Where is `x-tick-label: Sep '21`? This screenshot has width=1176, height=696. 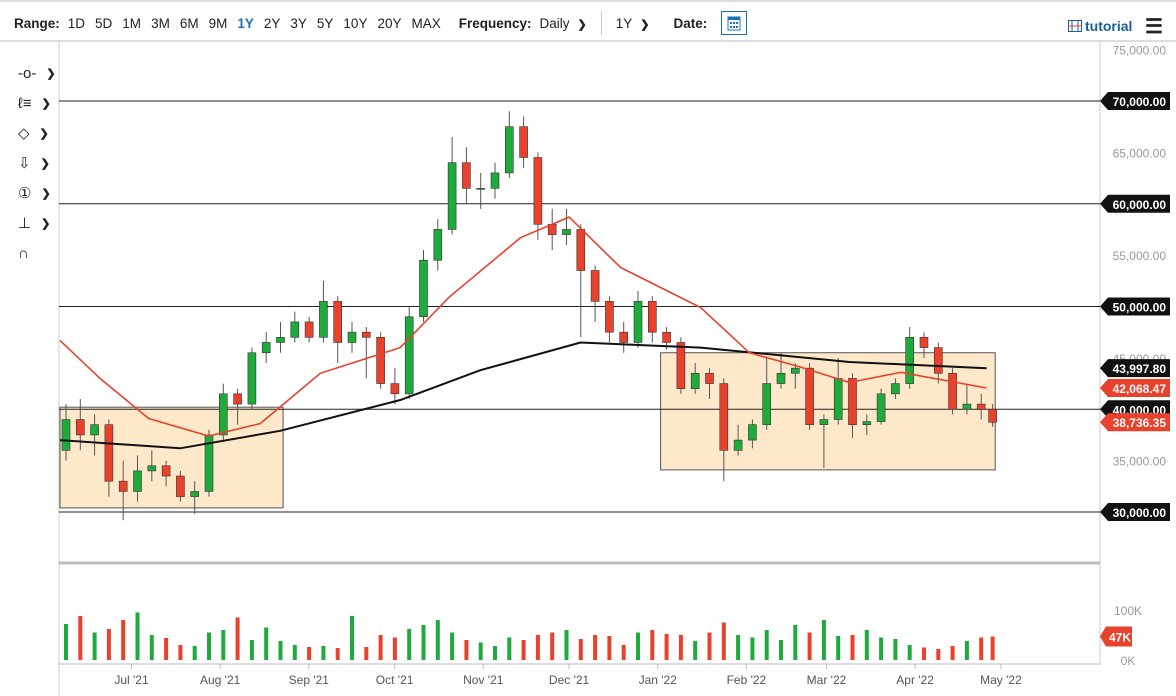 x-tick-label: Sep '21 is located at coordinates (309, 680).